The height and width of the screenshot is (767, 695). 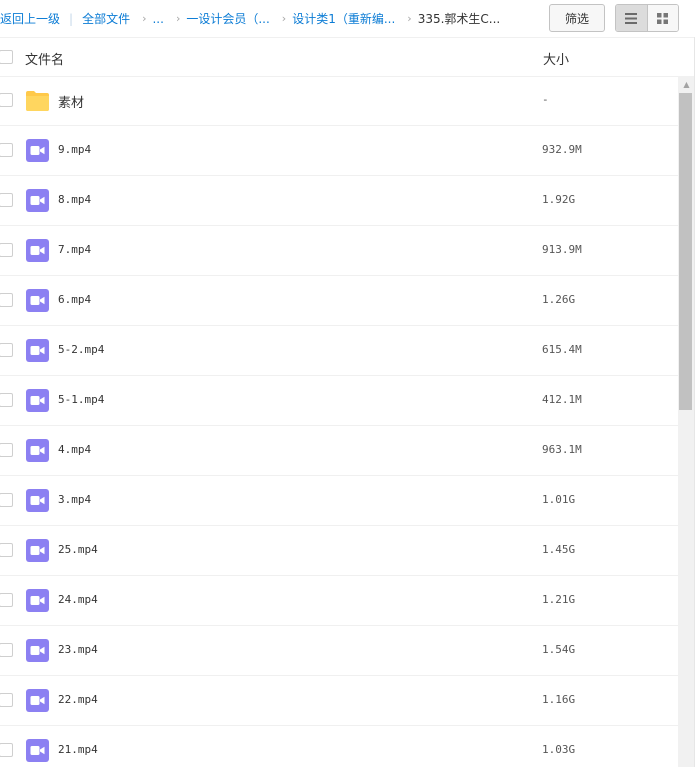 What do you see at coordinates (686, 84) in the screenshot?
I see `scroll-up-arrow-icon: ▲` at bounding box center [686, 84].